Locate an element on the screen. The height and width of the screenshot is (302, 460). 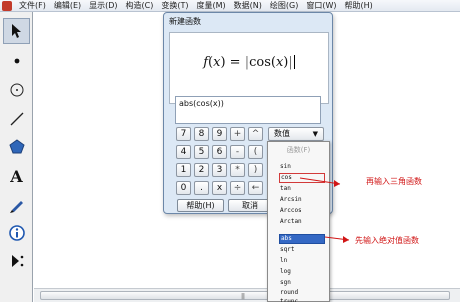
abs-annotation-arrowhead is located at coordinates (346, 239).